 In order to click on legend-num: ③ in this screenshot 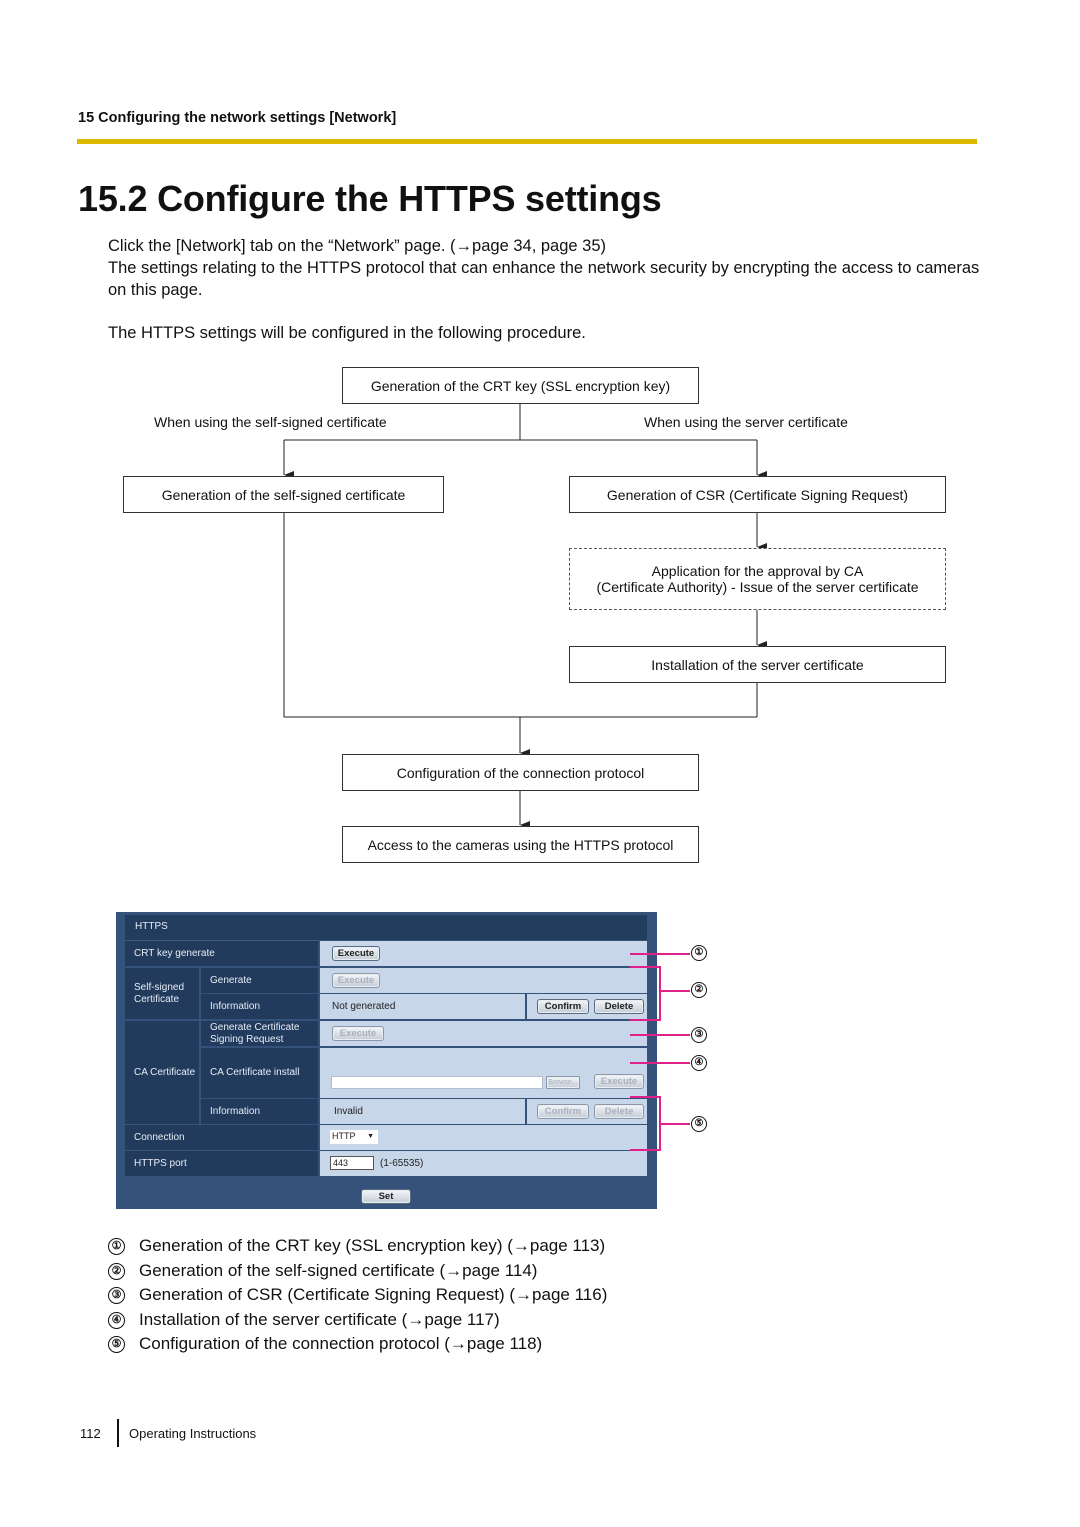, I will do `click(116, 1295)`.